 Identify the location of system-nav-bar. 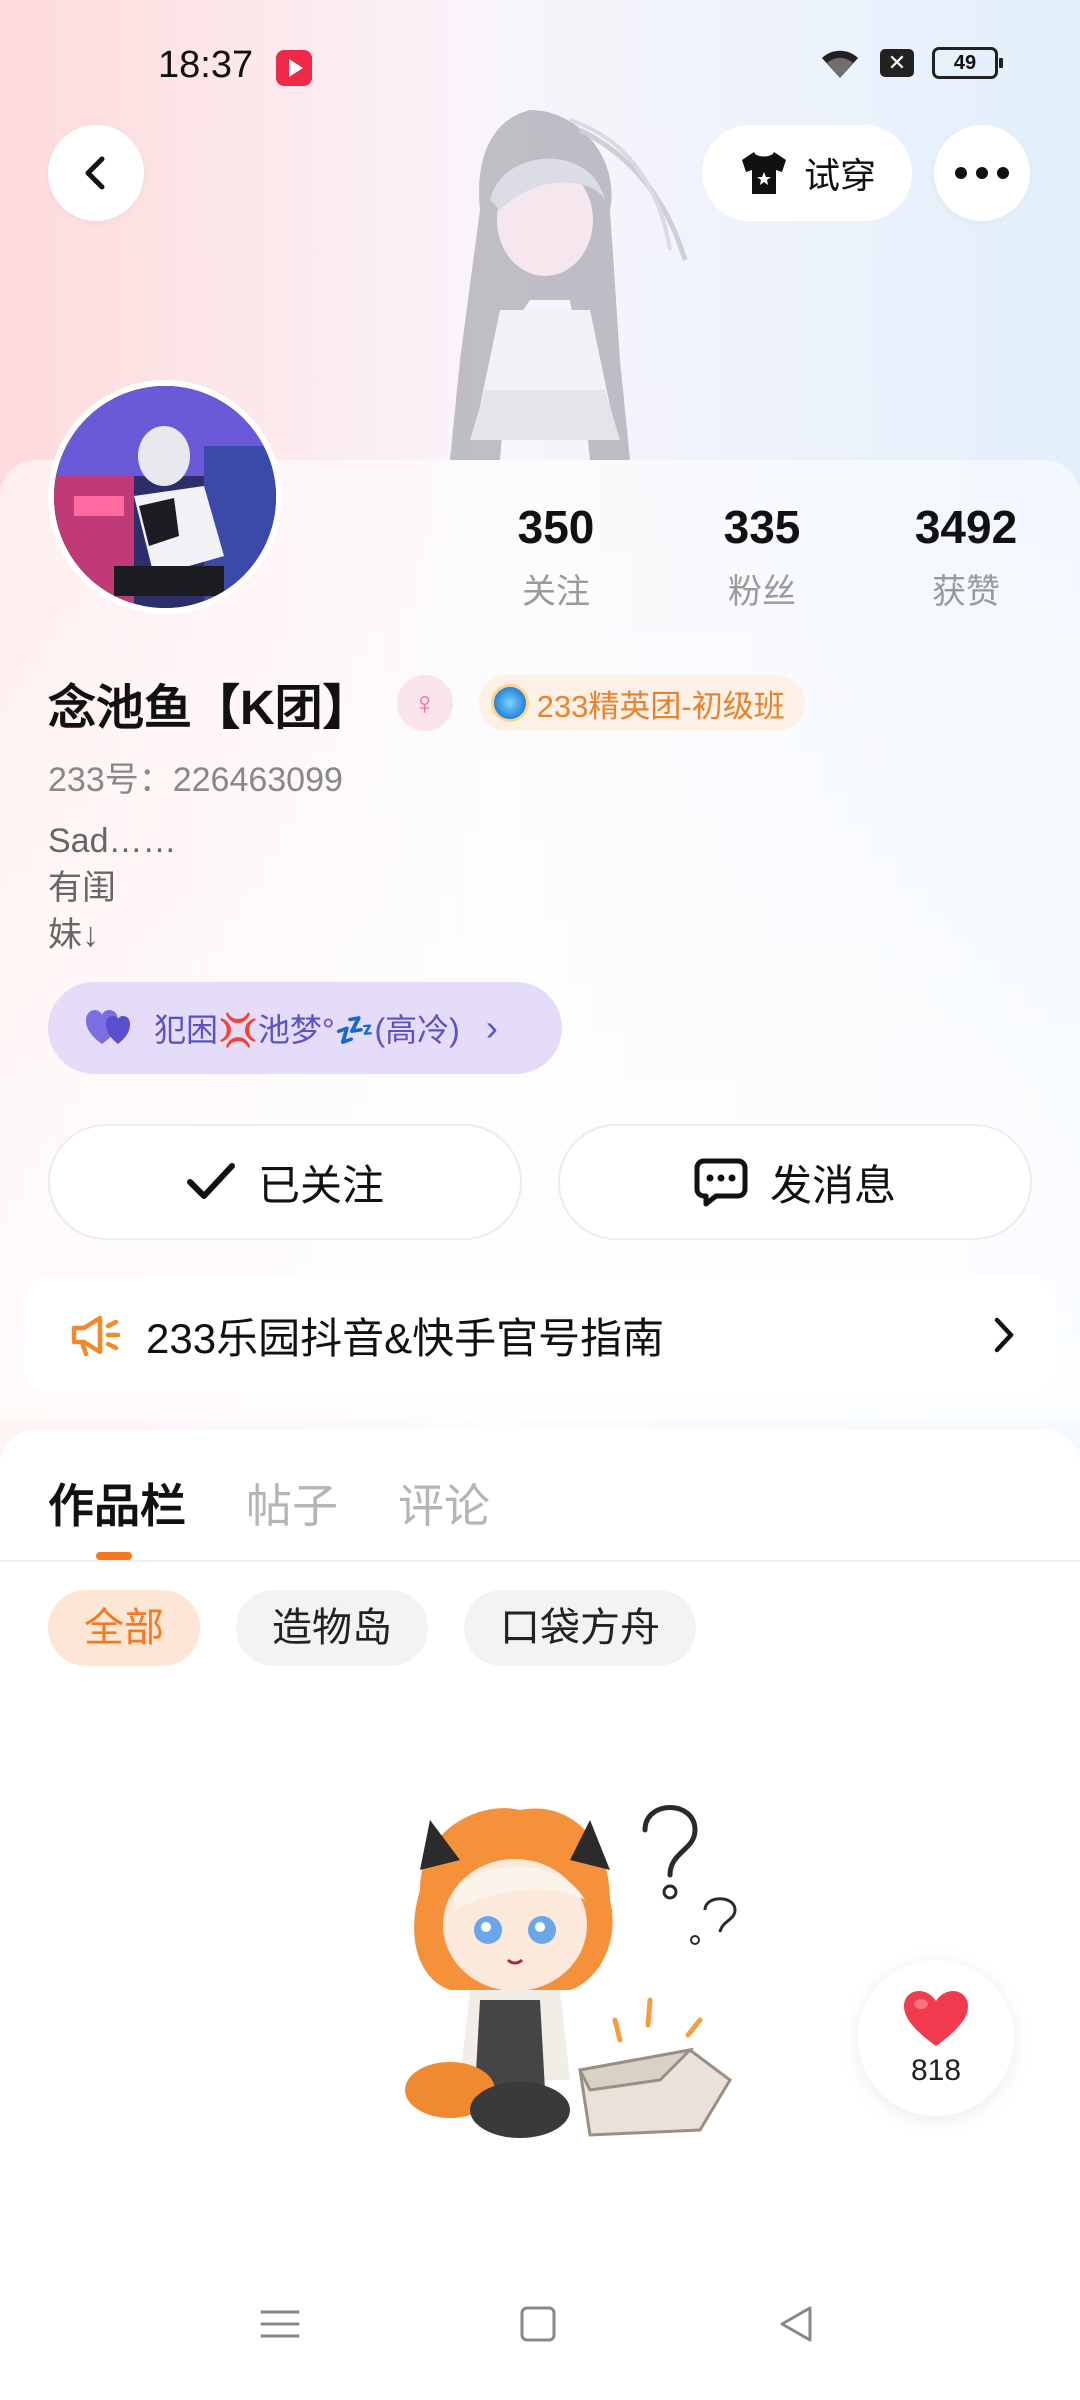
(540, 2330).